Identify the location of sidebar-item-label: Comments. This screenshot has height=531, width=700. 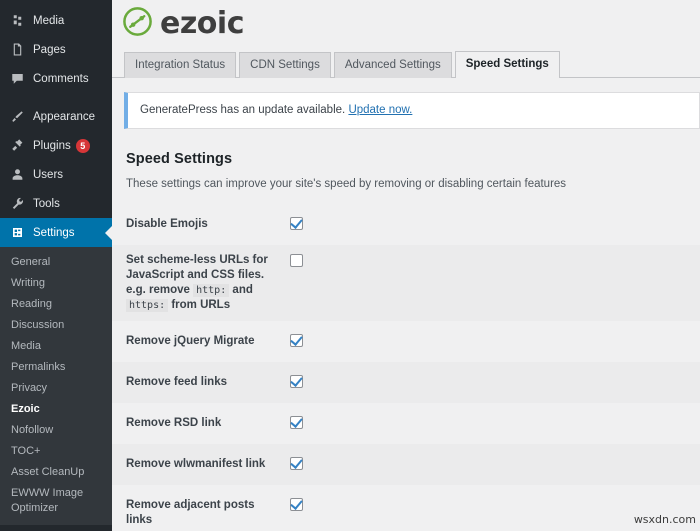
(61, 78).